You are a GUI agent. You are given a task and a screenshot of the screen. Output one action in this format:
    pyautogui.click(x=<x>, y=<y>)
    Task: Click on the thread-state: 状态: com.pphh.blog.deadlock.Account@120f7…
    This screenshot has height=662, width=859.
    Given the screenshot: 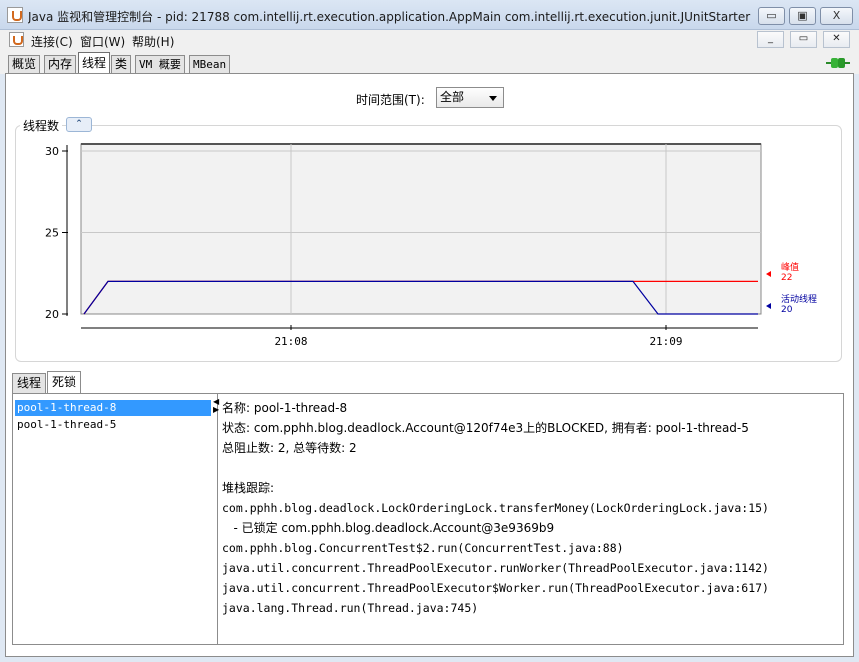 What is the action you would take?
    pyautogui.click(x=485, y=428)
    